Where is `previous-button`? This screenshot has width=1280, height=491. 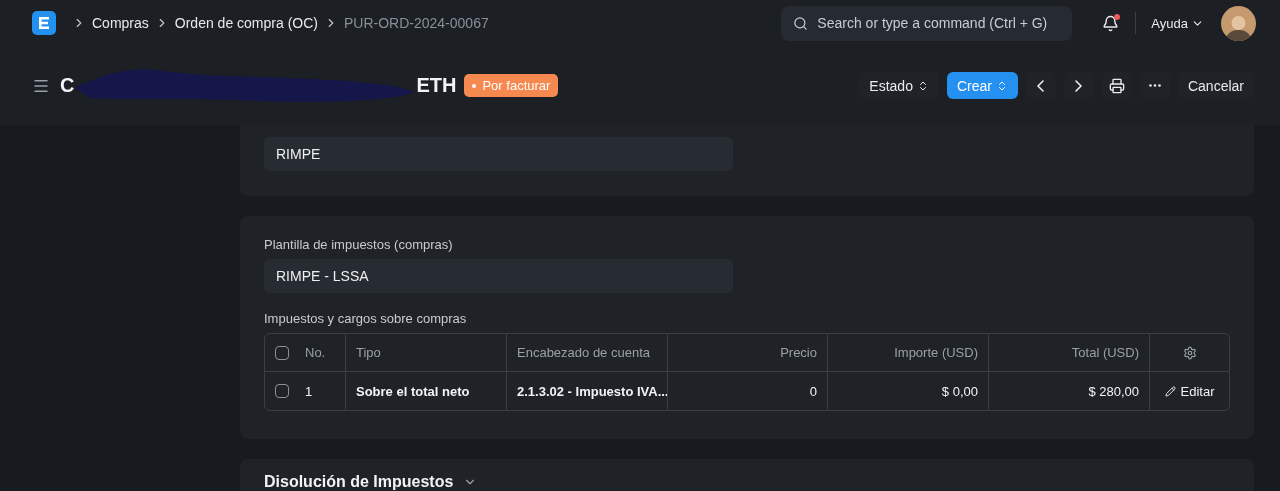
previous-button is located at coordinates (1040, 85).